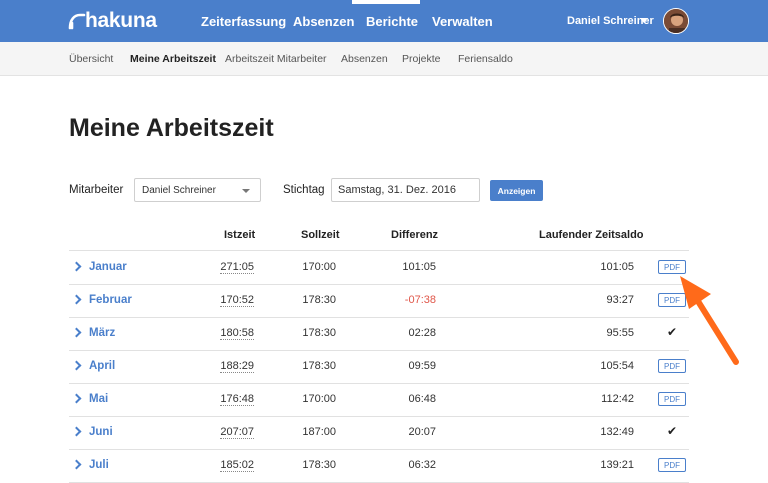 The width and height of the screenshot is (768, 483). What do you see at coordinates (485, 59) in the screenshot?
I see `subnav-feriensaldo: Feriensaldo` at bounding box center [485, 59].